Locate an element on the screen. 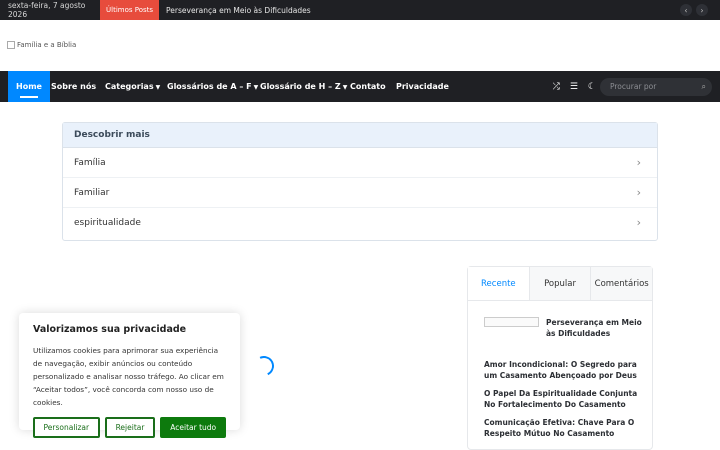 This screenshot has height=450, width=720. accept-all-button: Aceitar tudo is located at coordinates (193, 427).